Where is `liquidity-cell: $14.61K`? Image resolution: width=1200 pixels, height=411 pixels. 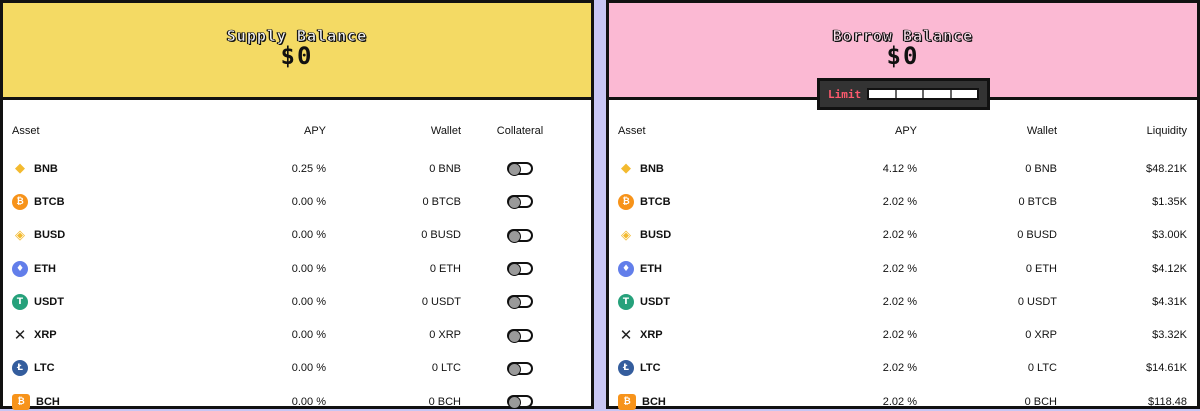
liquidity-cell: $14.61K is located at coordinates (1166, 368).